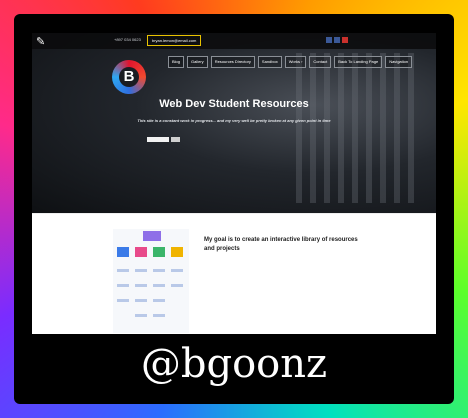 Image resolution: width=468 pixels, height=418 pixels. Describe the element at coordinates (345, 40) in the screenshot. I see `youtube-icon` at that location.